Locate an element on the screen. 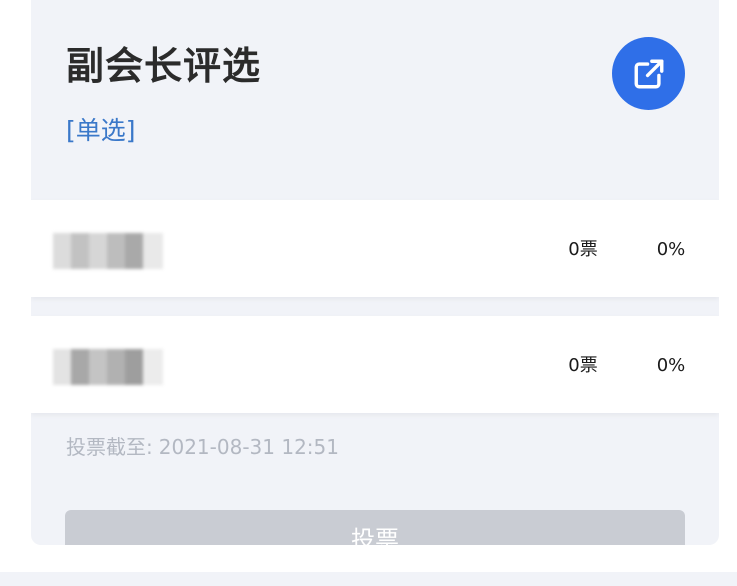 This screenshot has width=737, height=586. poll-deadline: 投票截至: 2021-08-31 12:51 is located at coordinates (202, 447).